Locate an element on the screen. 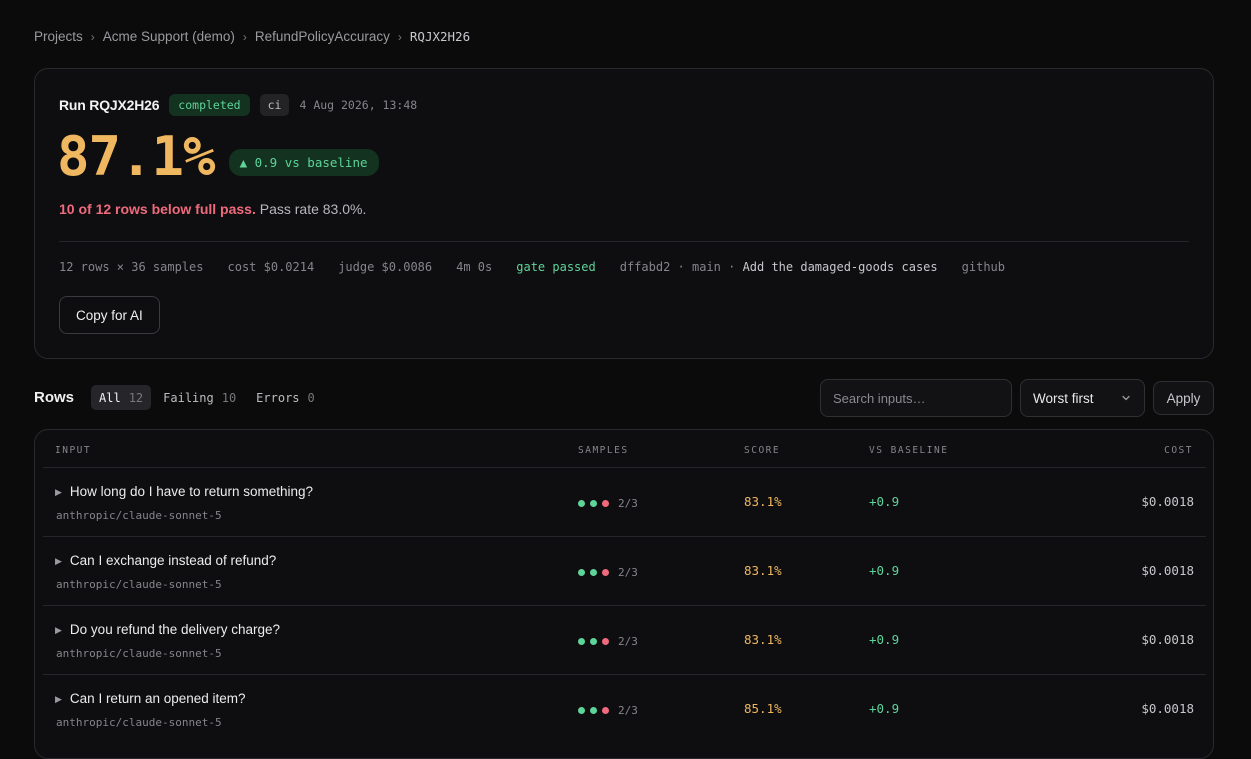 This screenshot has height=759, width=1251. filter-label: Errors is located at coordinates (278, 397).